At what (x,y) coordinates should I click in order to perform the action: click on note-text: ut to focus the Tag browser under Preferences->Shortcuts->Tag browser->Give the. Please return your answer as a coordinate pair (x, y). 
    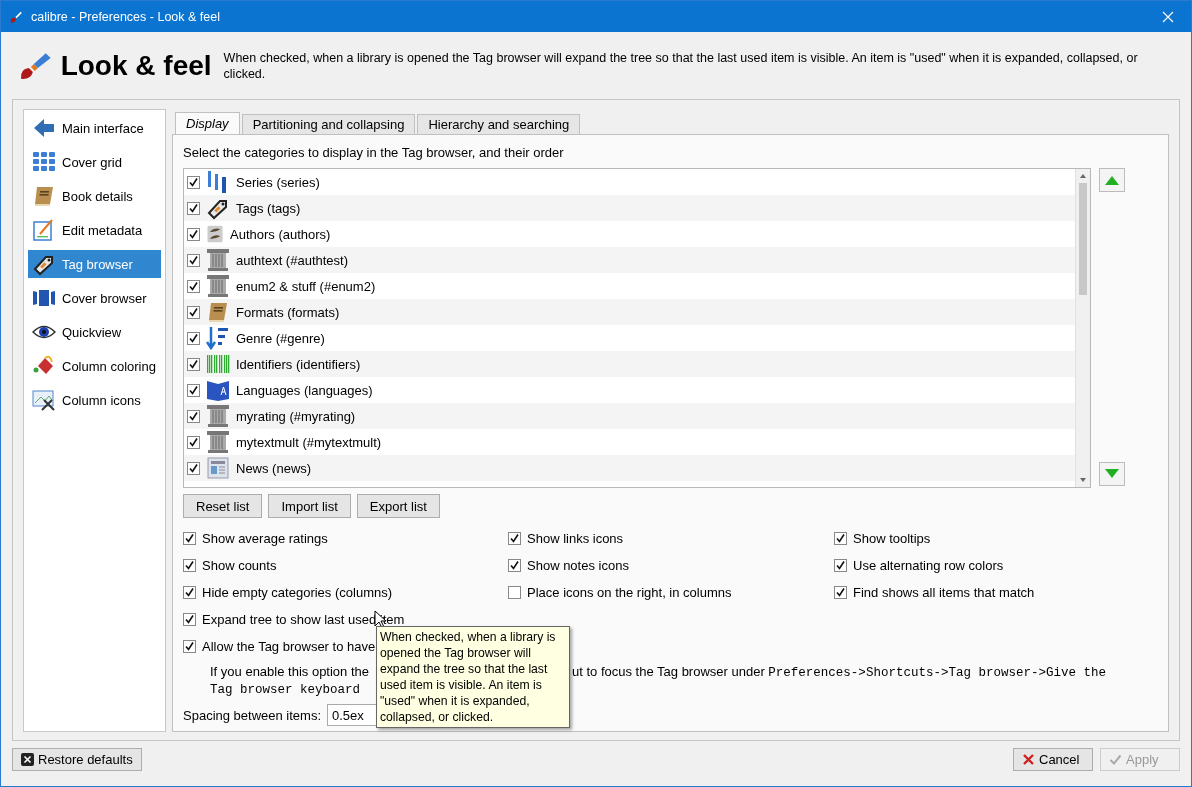
    Looking at the image, I should click on (839, 672).